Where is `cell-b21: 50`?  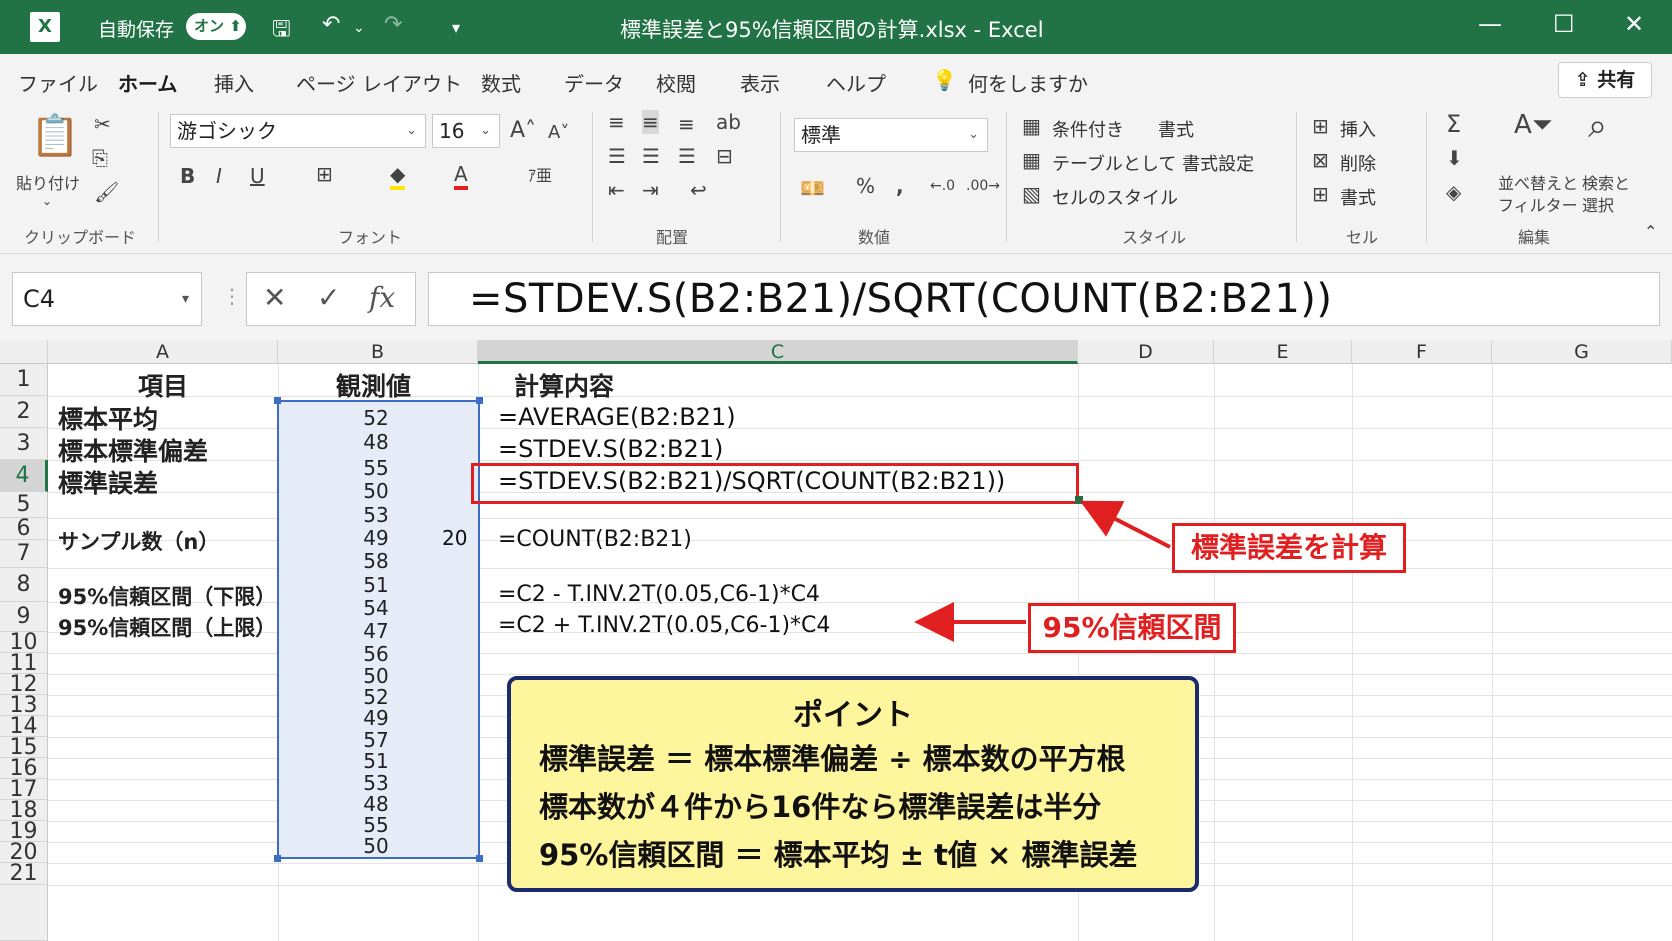
cell-b21: 50 is located at coordinates (376, 846).